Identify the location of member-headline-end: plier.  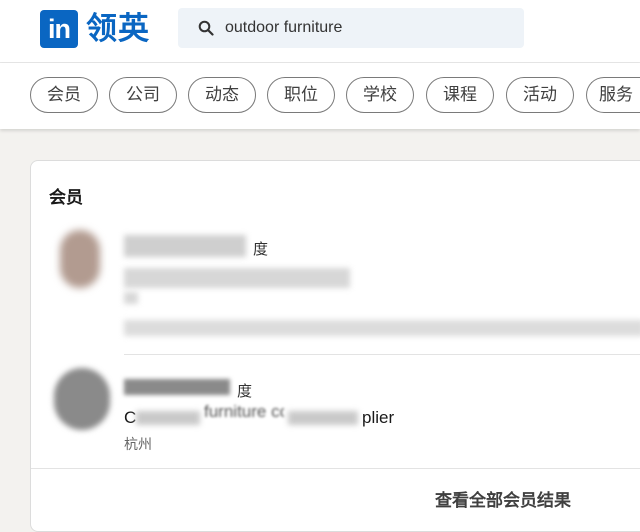
(378, 417).